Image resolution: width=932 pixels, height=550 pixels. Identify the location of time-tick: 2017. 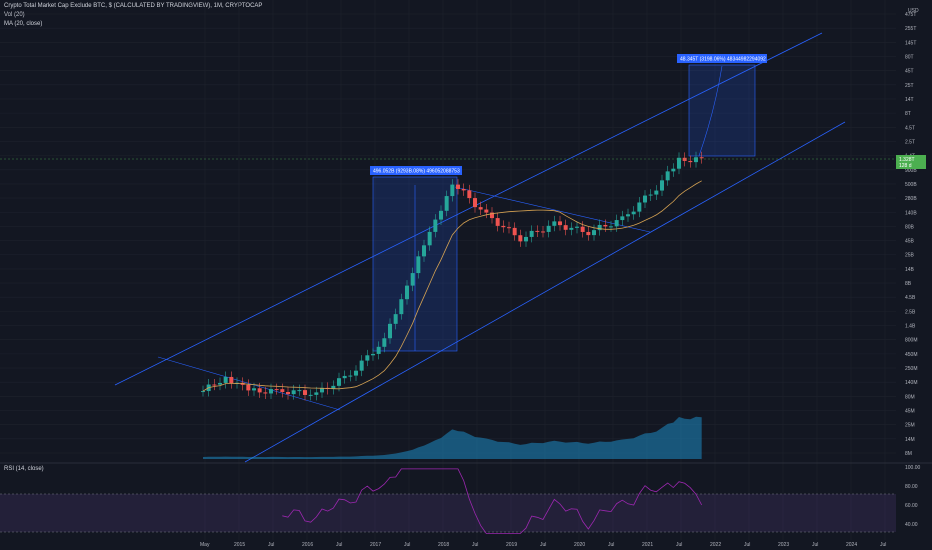
(375, 545).